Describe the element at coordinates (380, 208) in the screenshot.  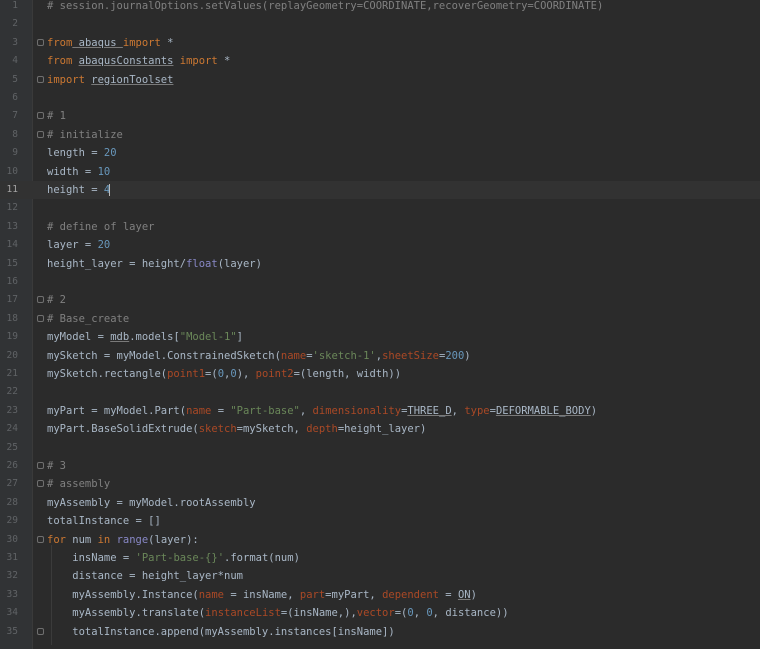
I see `code-line: 12` at that location.